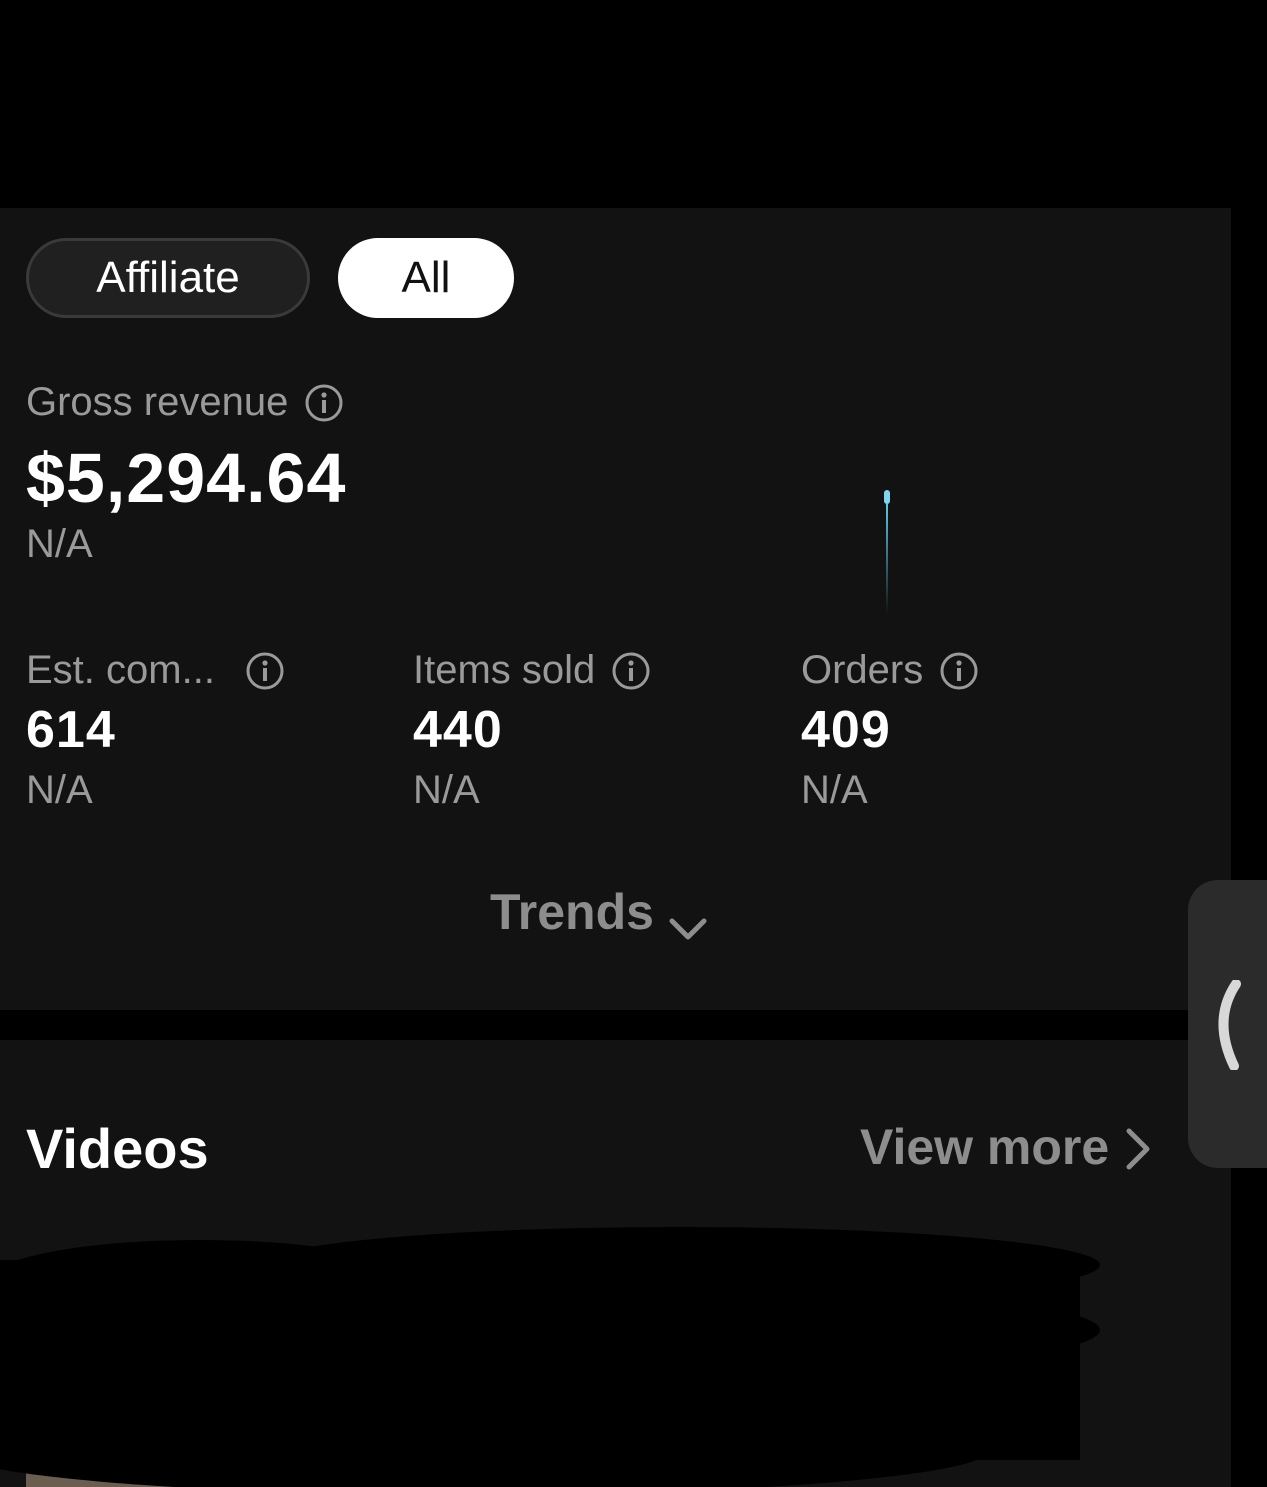 The height and width of the screenshot is (1487, 1267). I want to click on items-sold-change: N/A, so click(446, 790).